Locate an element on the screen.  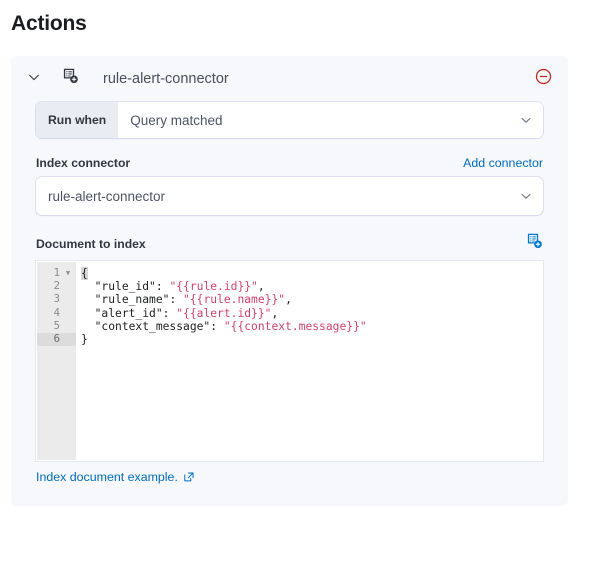
editor-code-line: { is located at coordinates (311, 273).